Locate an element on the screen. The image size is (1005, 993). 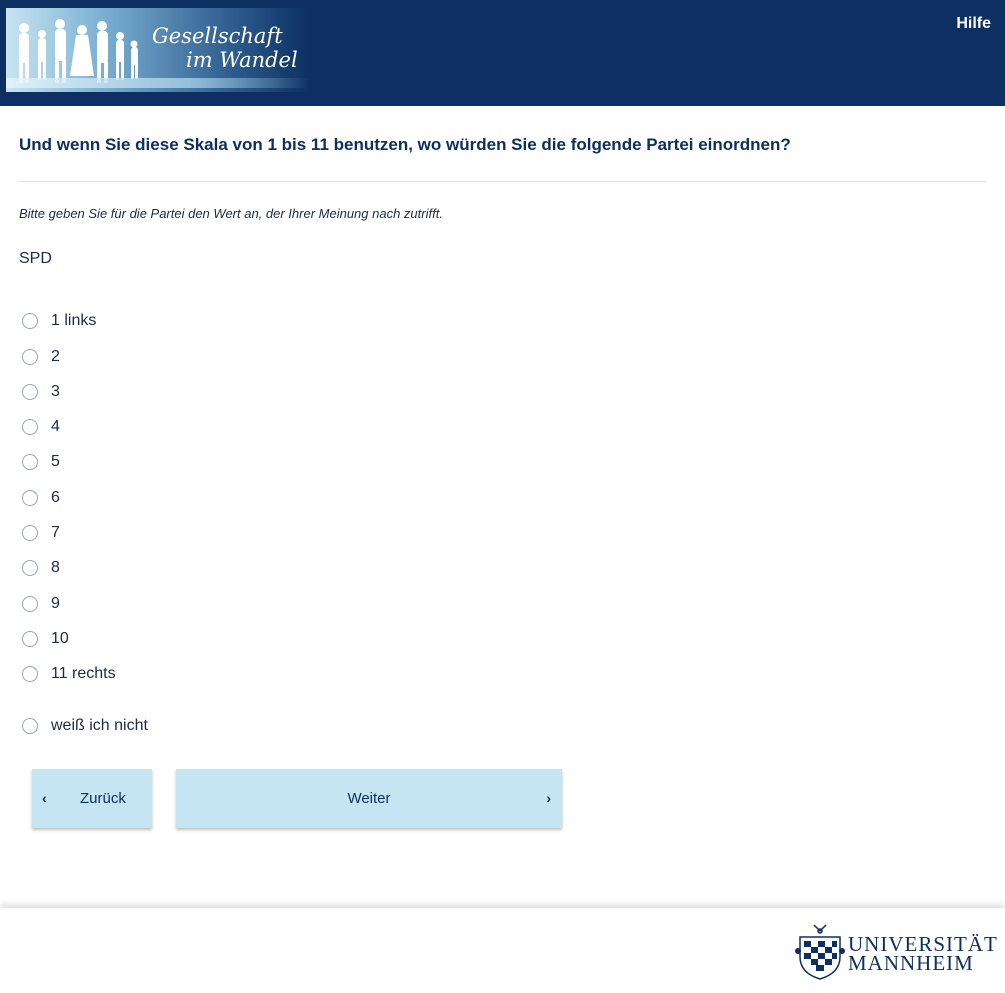
logo-text: Gesellschaft im Wandel is located at coordinates (225, 48).